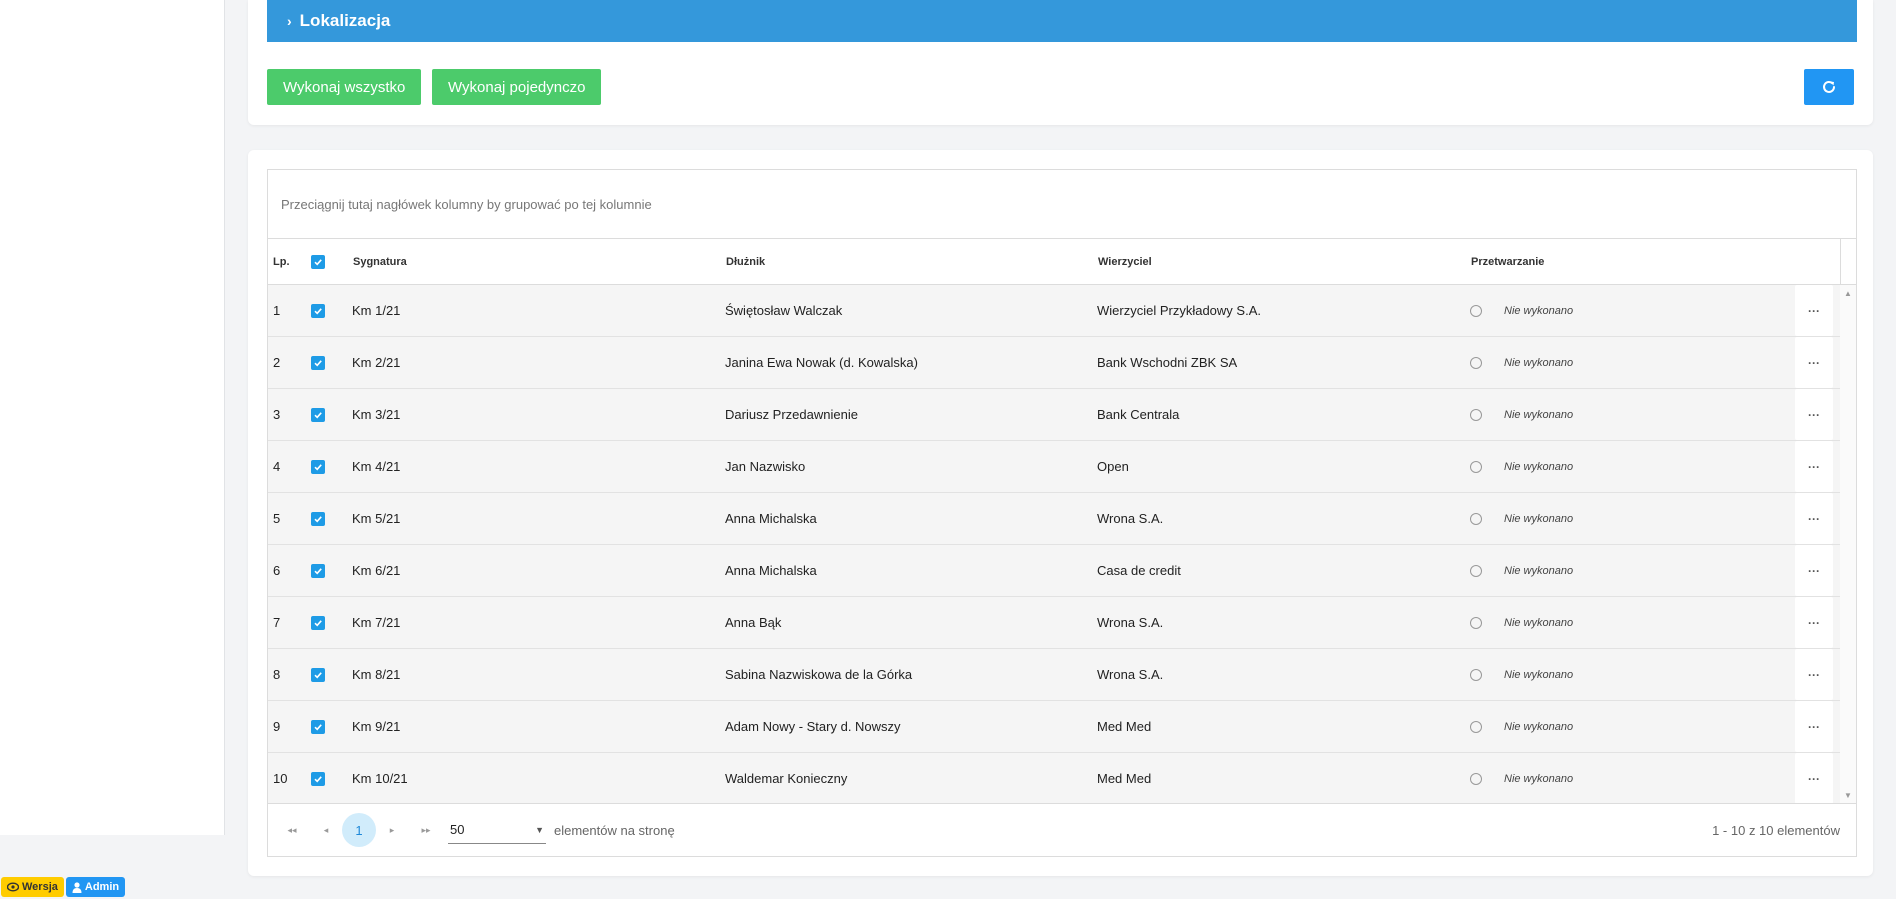  Describe the element at coordinates (292, 830) in the screenshot. I see `first-page-icon: ◂◂` at that location.